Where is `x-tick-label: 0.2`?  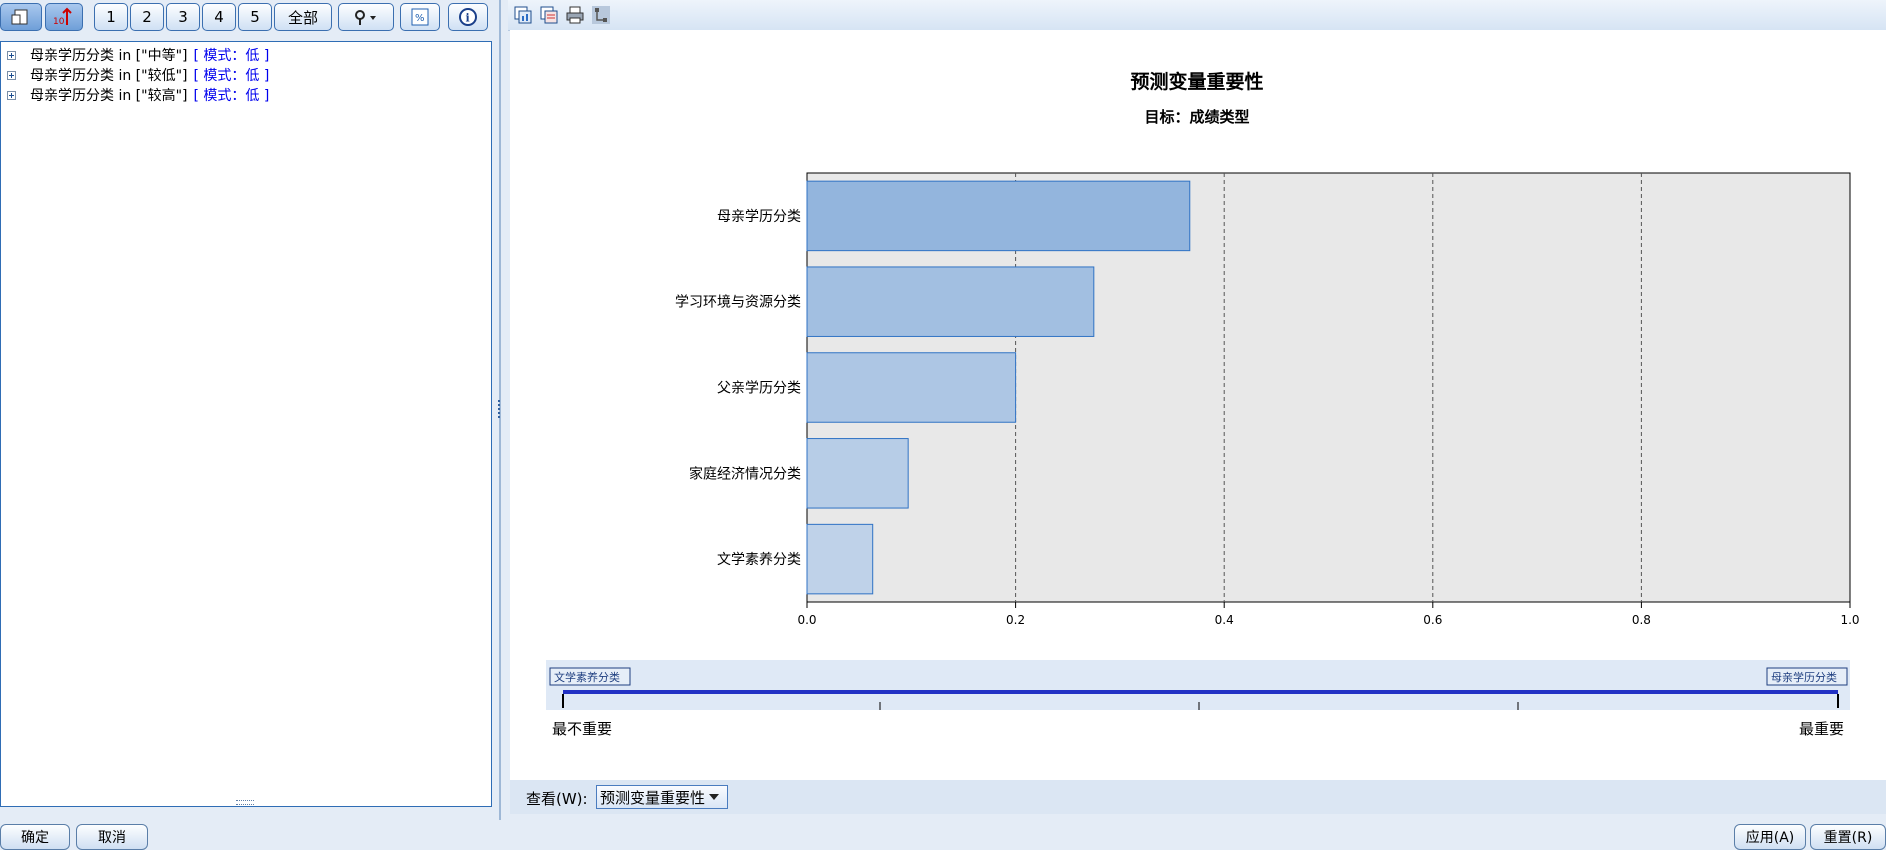
x-tick-label: 0.2 is located at coordinates (1015, 620).